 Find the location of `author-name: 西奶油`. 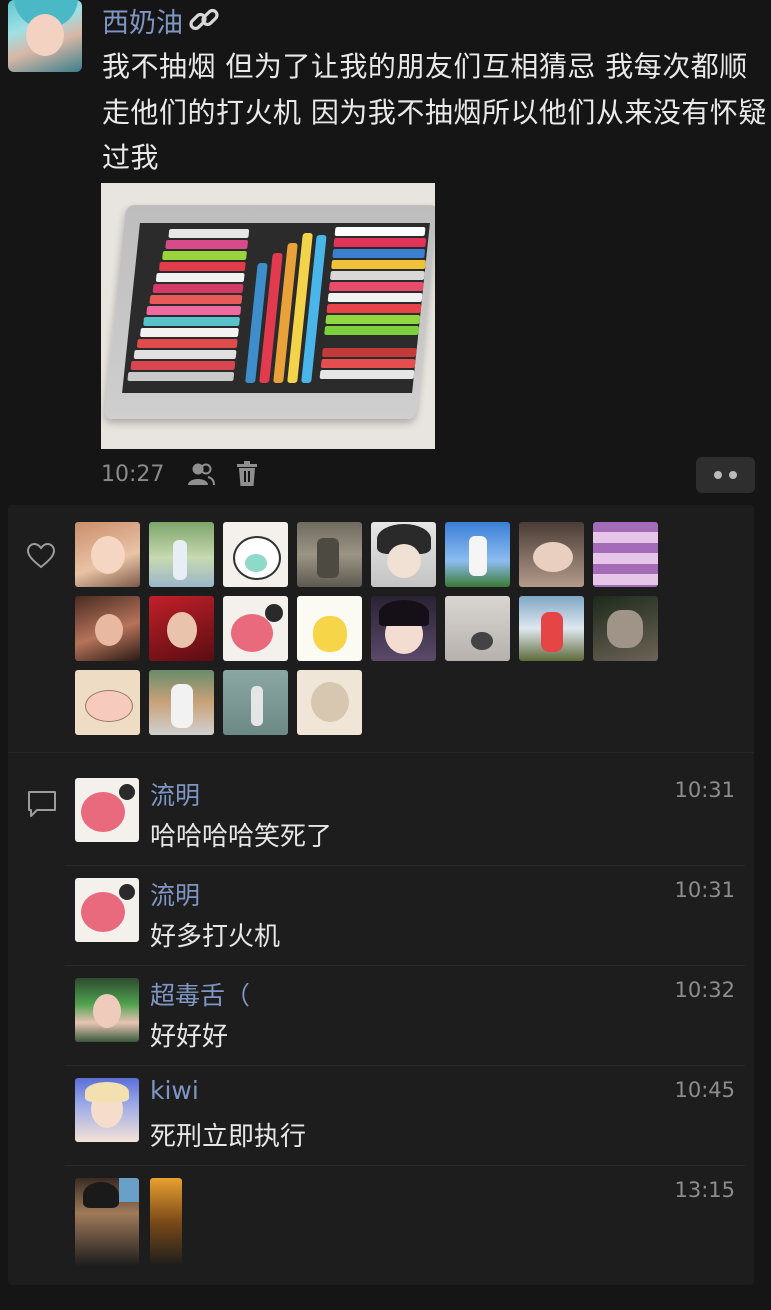

author-name: 西奶油 is located at coordinates (142, 20).